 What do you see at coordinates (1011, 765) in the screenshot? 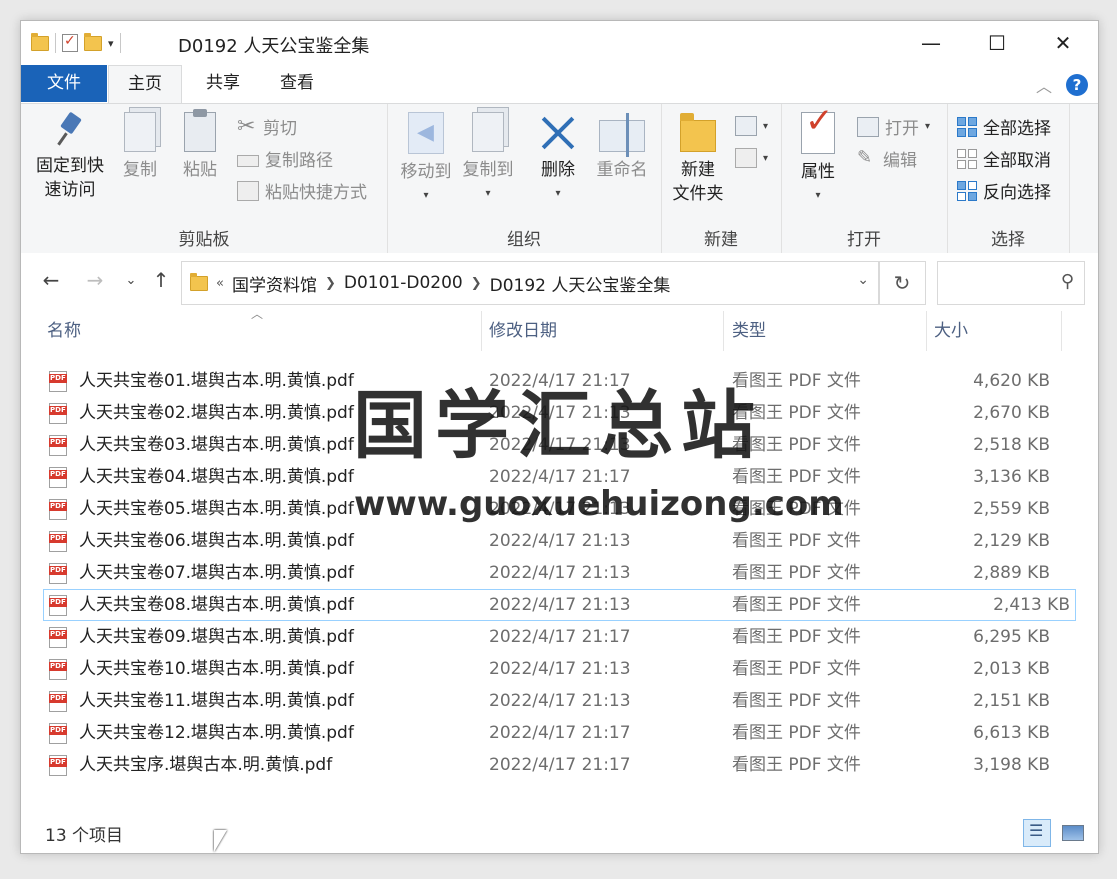
I see `file-size: 3,198 KB` at bounding box center [1011, 765].